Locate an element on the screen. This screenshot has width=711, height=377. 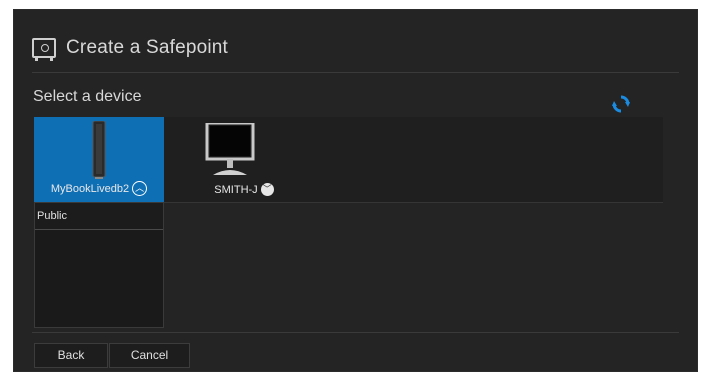
cancel-button: Cancel is located at coordinates (149, 355).